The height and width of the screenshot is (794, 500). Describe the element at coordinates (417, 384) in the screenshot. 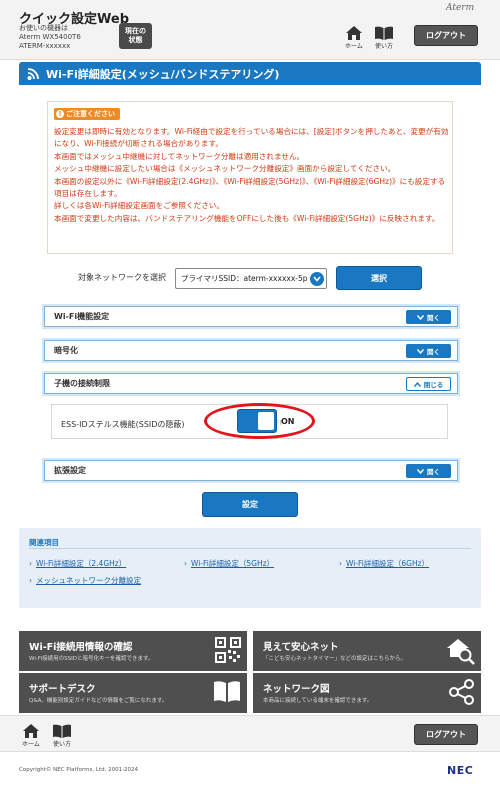

I see `chevron-up-icon` at that location.